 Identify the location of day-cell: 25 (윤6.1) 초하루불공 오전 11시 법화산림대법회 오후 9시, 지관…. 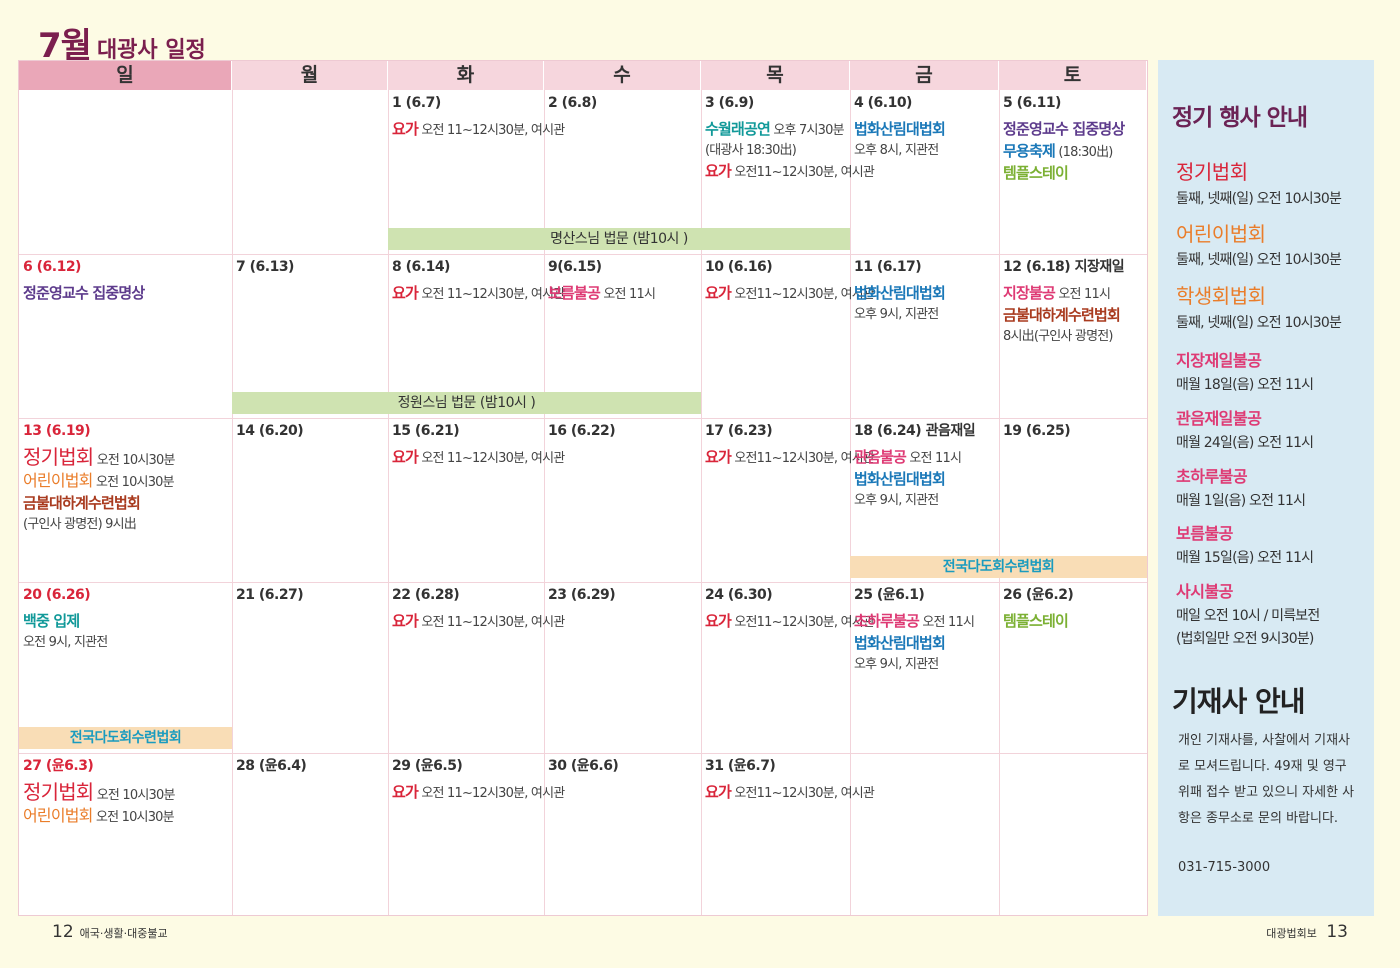
(924, 630).